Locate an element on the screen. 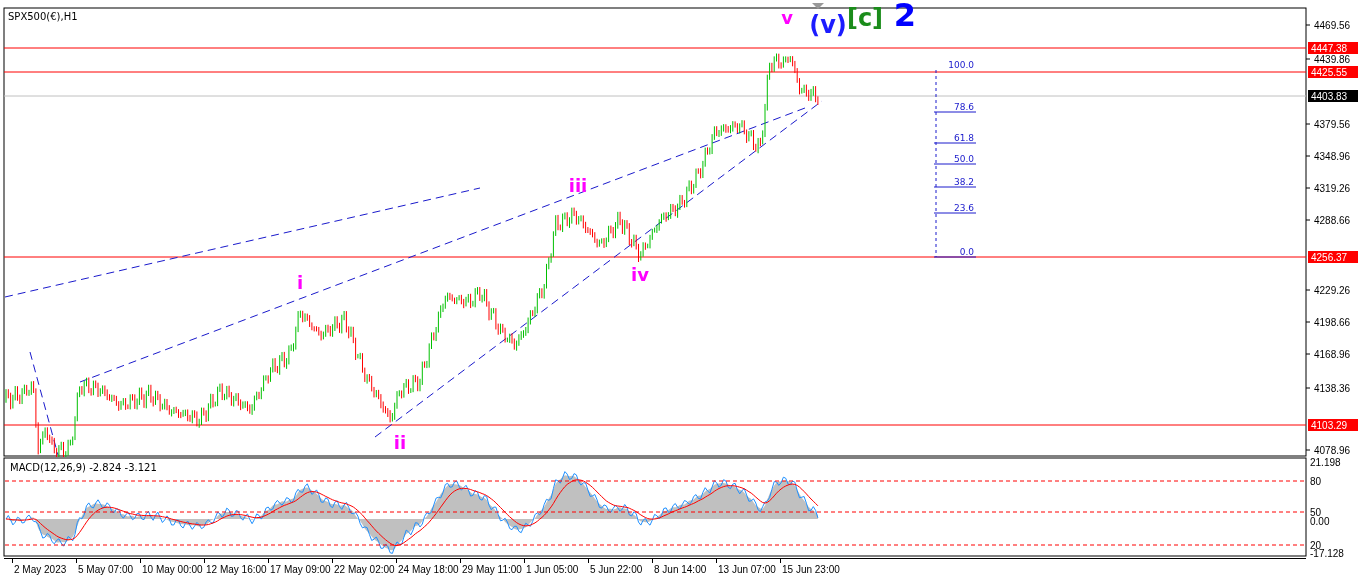  price-axis-label: 4229.26 is located at coordinates (1332, 290).